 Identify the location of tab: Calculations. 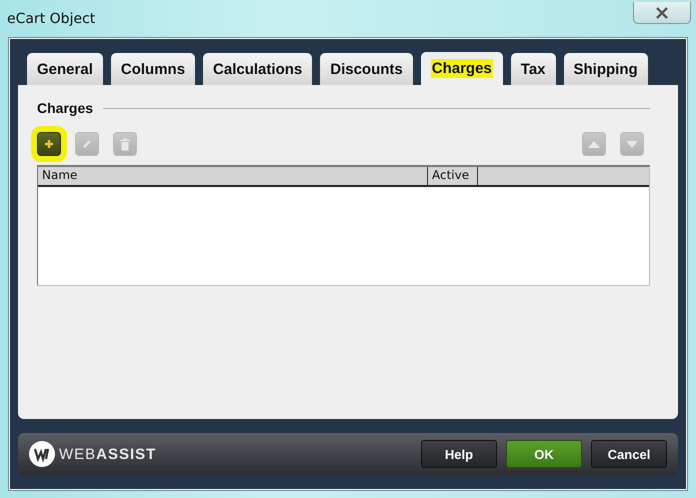
(257, 69).